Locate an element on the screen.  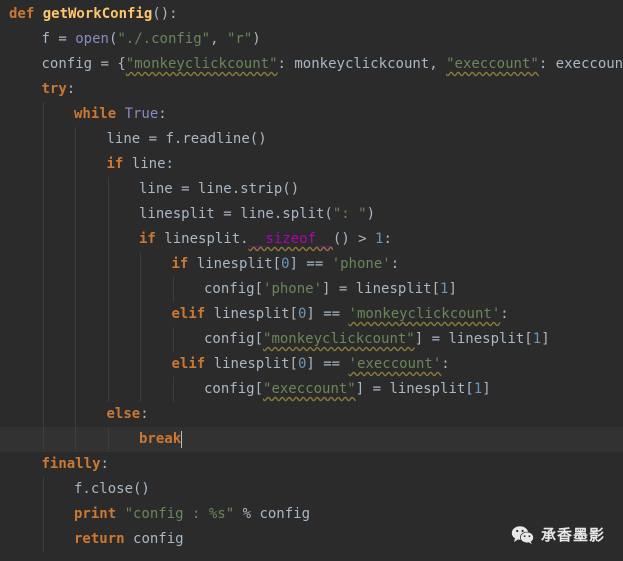
code-token: True is located at coordinates (141, 114).